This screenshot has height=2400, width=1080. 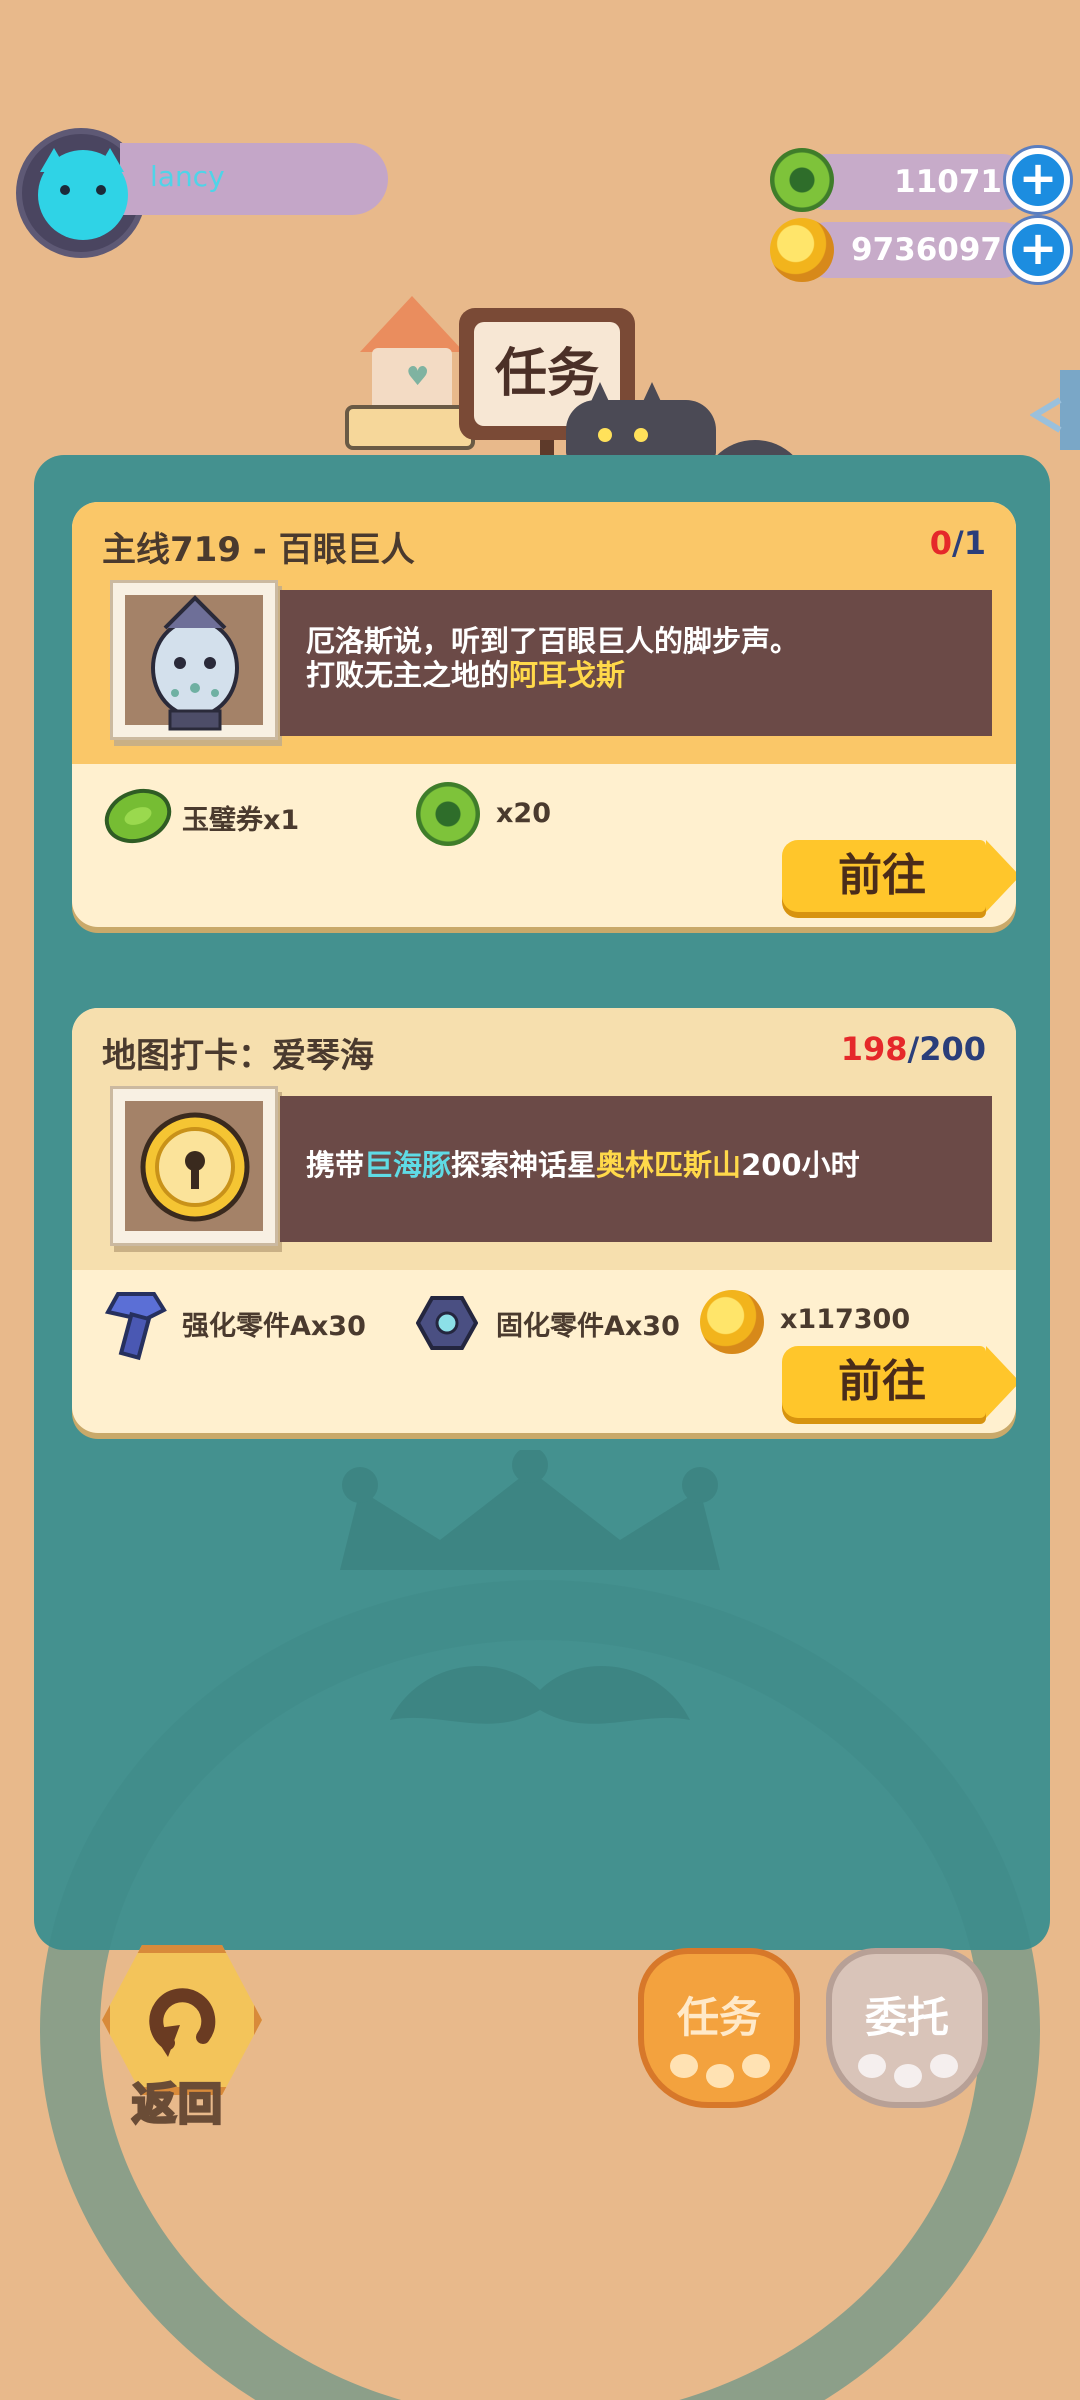 I want to click on crown-watermark-icon, so click(x=530, y=1510).